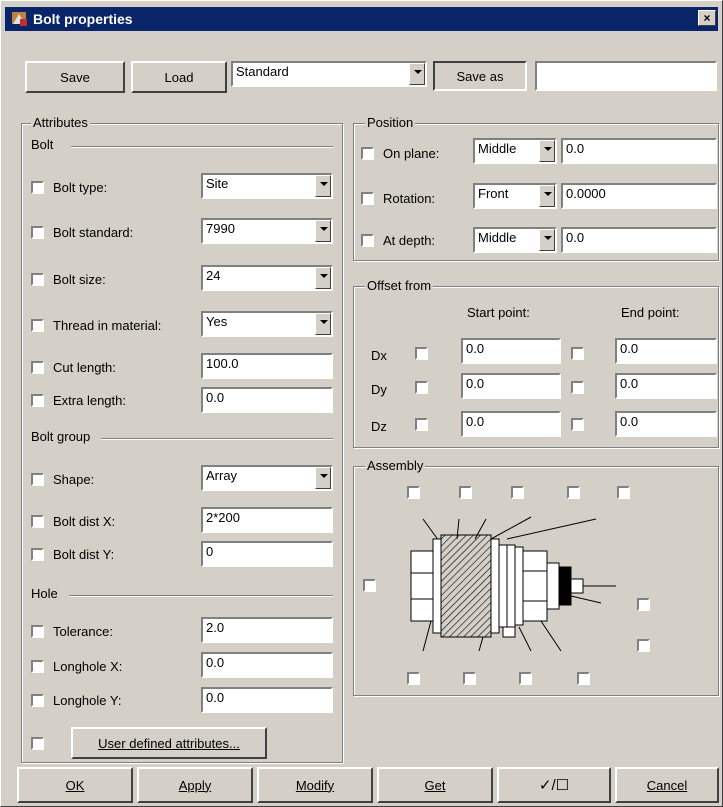 This screenshot has height=807, width=723. I want to click on cut-length-input: 100.0, so click(267, 366).